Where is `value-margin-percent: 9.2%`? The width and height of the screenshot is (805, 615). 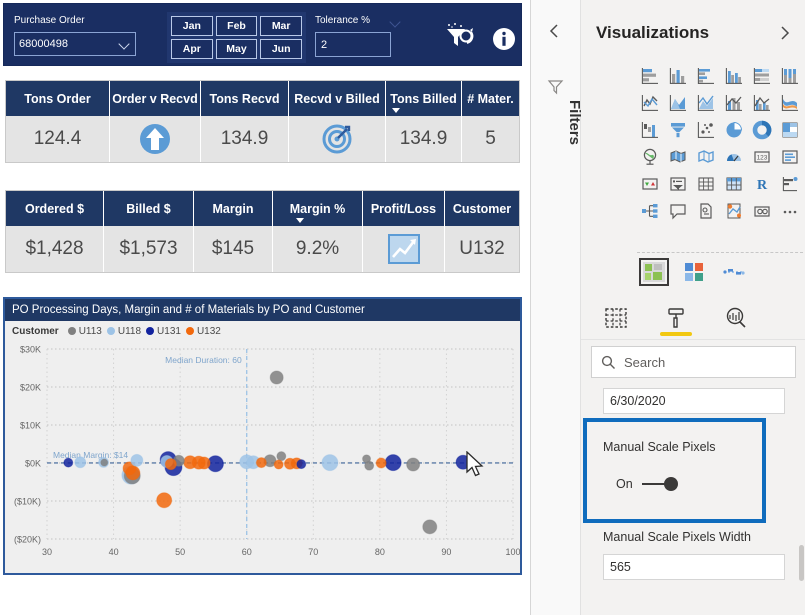
value-margin-percent: 9.2% is located at coordinates (318, 249).